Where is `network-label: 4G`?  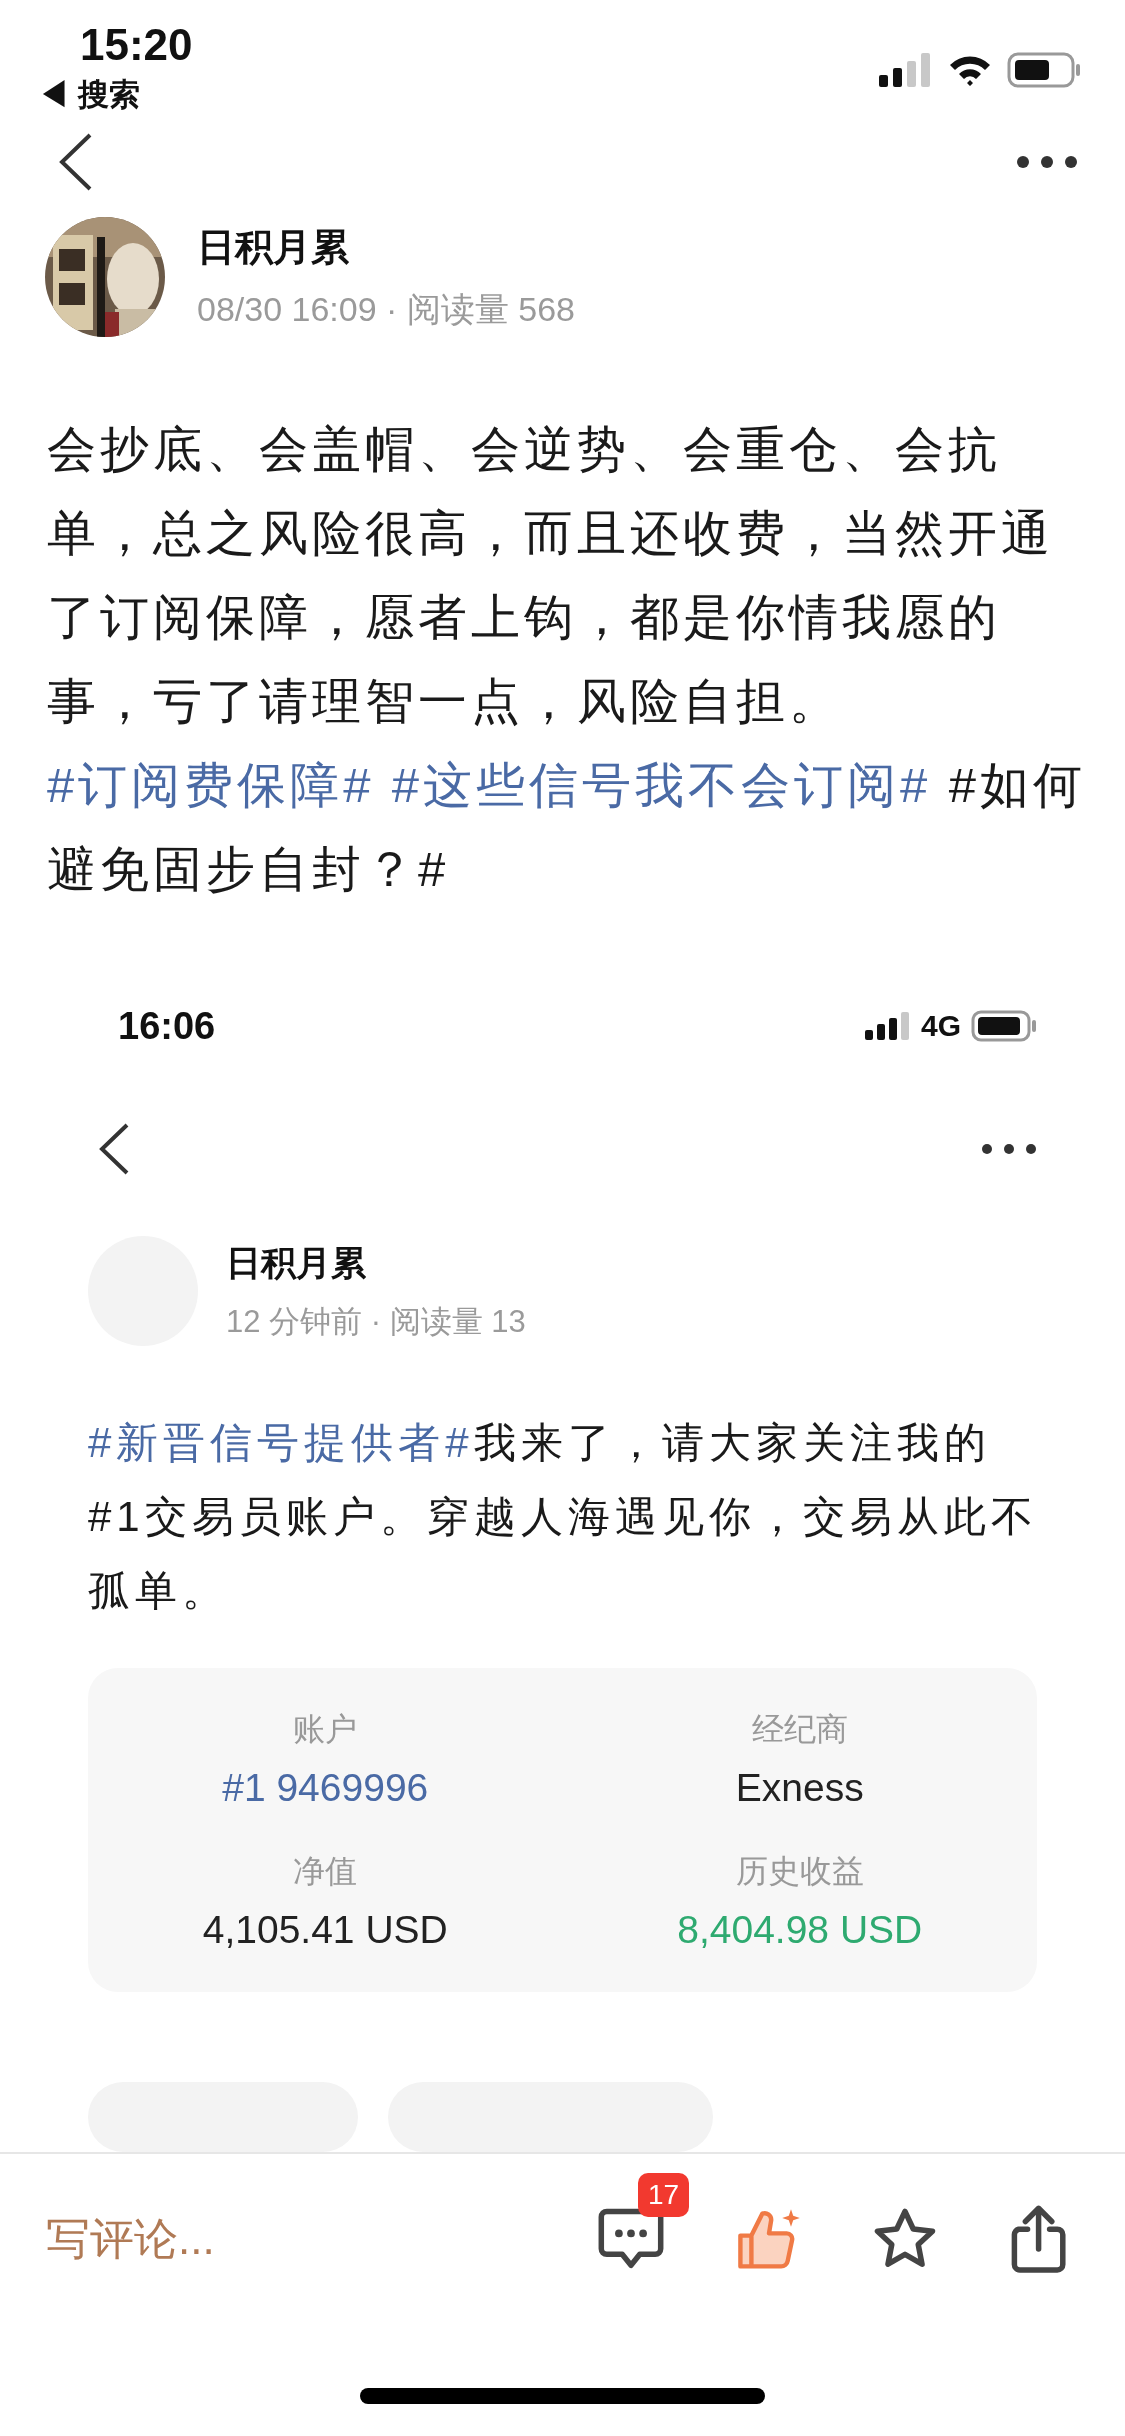
network-label: 4G is located at coordinates (940, 1026).